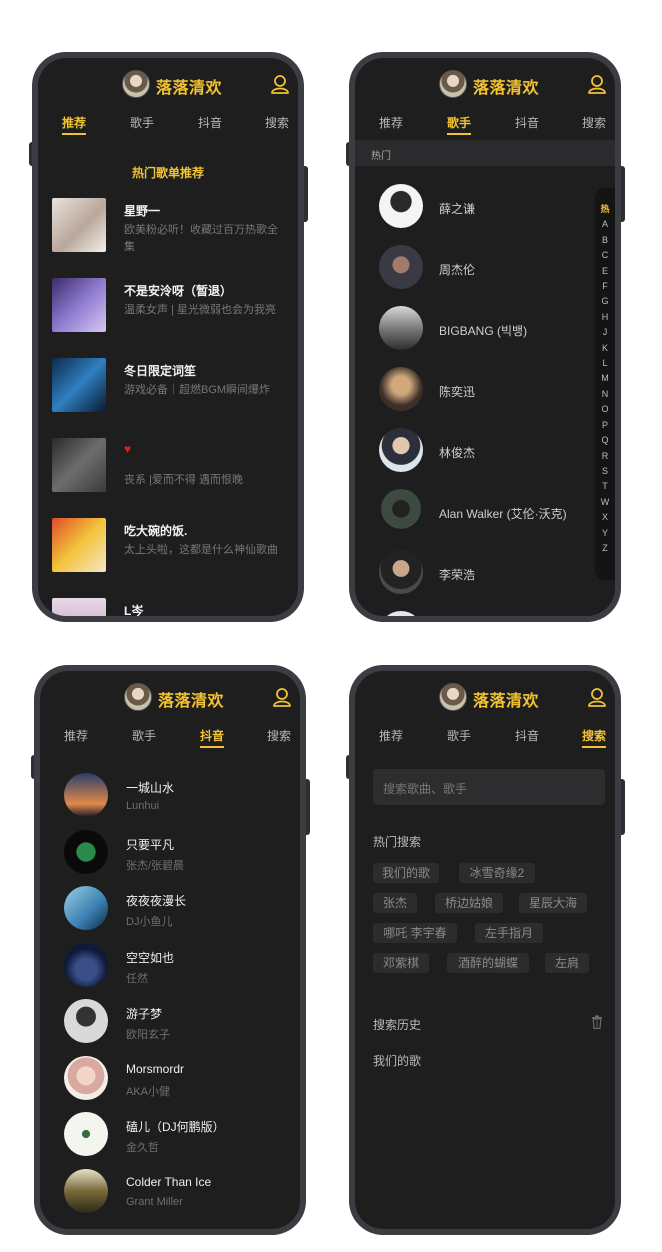 This screenshot has height=1252, width=662. What do you see at coordinates (482, 454) in the screenshot?
I see `singer-item: 林俊杰` at bounding box center [482, 454].